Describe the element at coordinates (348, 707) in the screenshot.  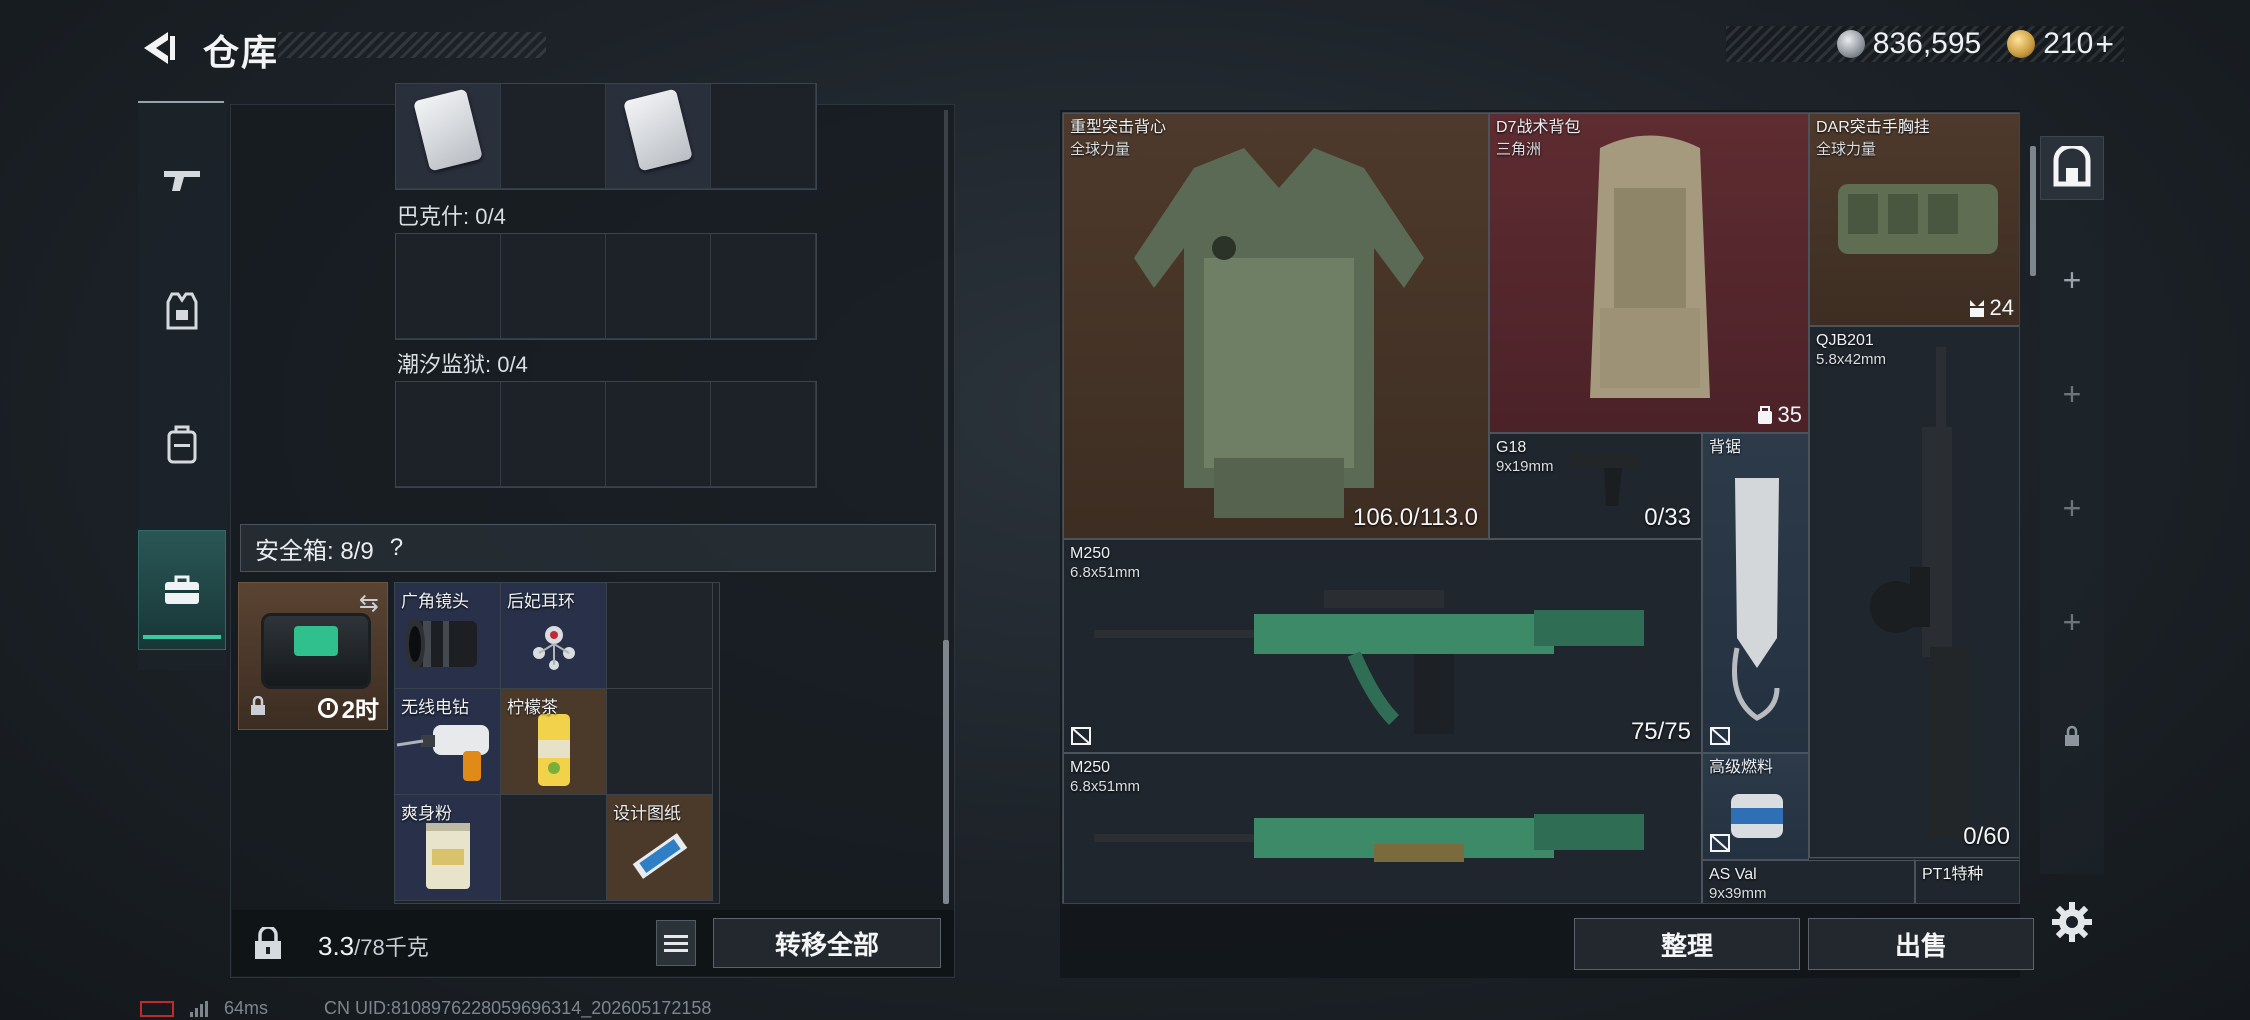
I see `safe-box-timer: 2时` at that location.